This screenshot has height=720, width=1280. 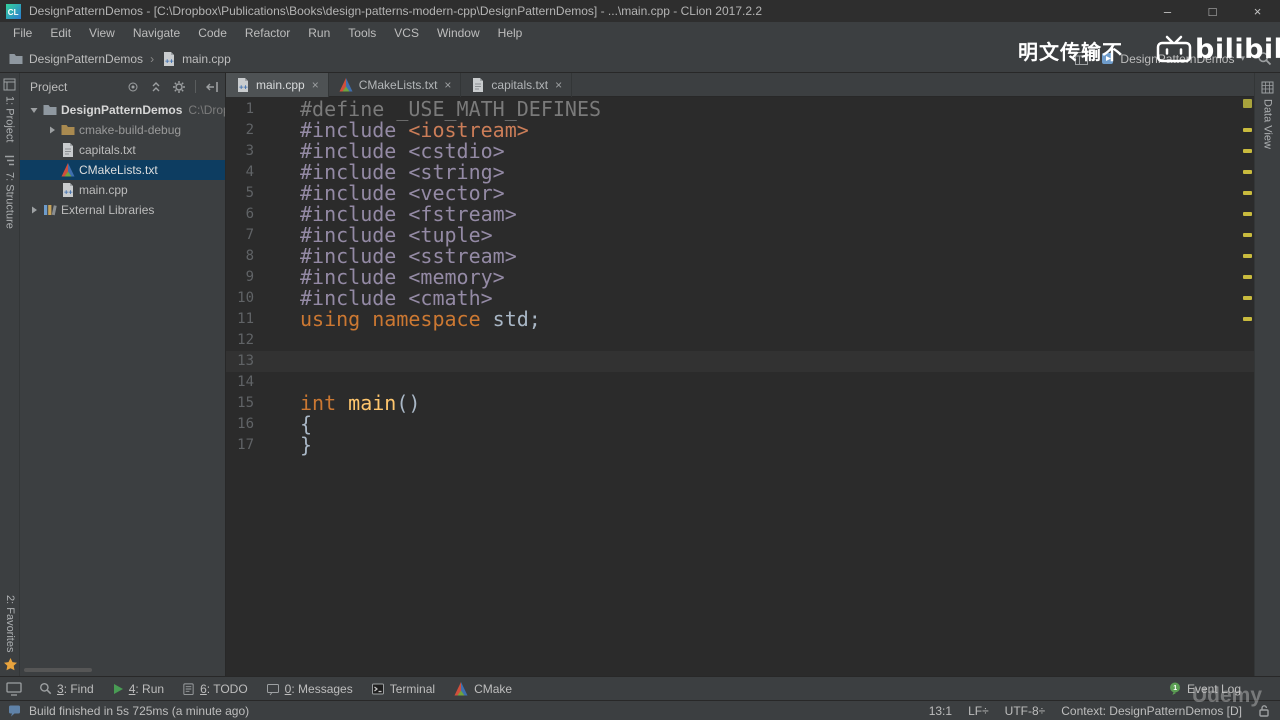 What do you see at coordinates (14, 688) in the screenshot?
I see `toolwindow-switcher-icon` at bounding box center [14, 688].